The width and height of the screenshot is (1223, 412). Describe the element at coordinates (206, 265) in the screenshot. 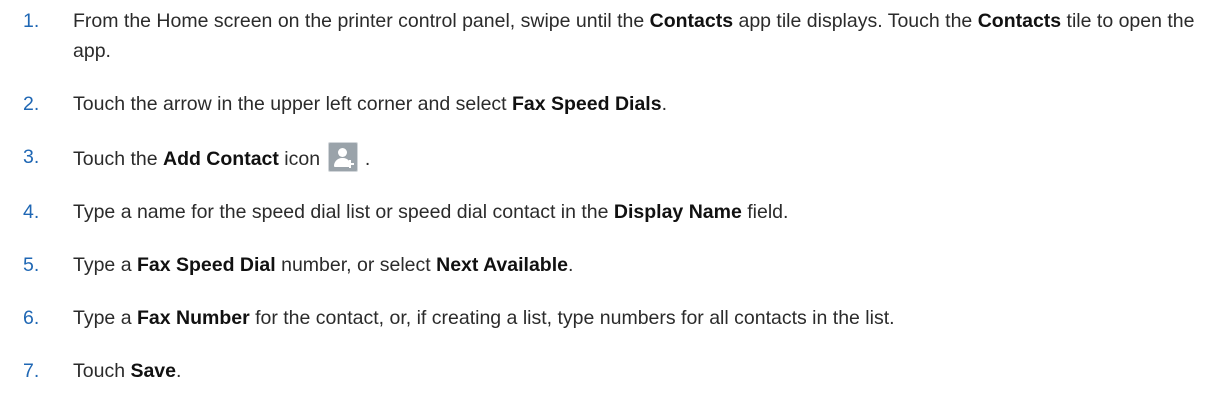

I see `ui-term: Fax Speed Dial` at that location.